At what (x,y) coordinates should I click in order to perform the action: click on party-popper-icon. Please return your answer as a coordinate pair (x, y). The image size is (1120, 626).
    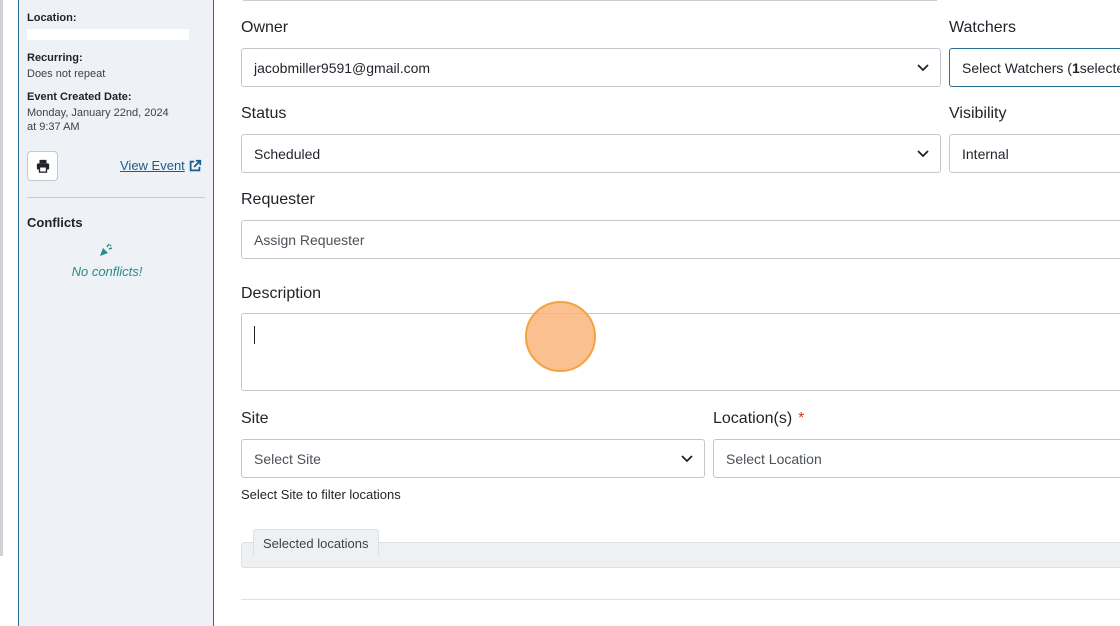
    Looking at the image, I should click on (106, 249).